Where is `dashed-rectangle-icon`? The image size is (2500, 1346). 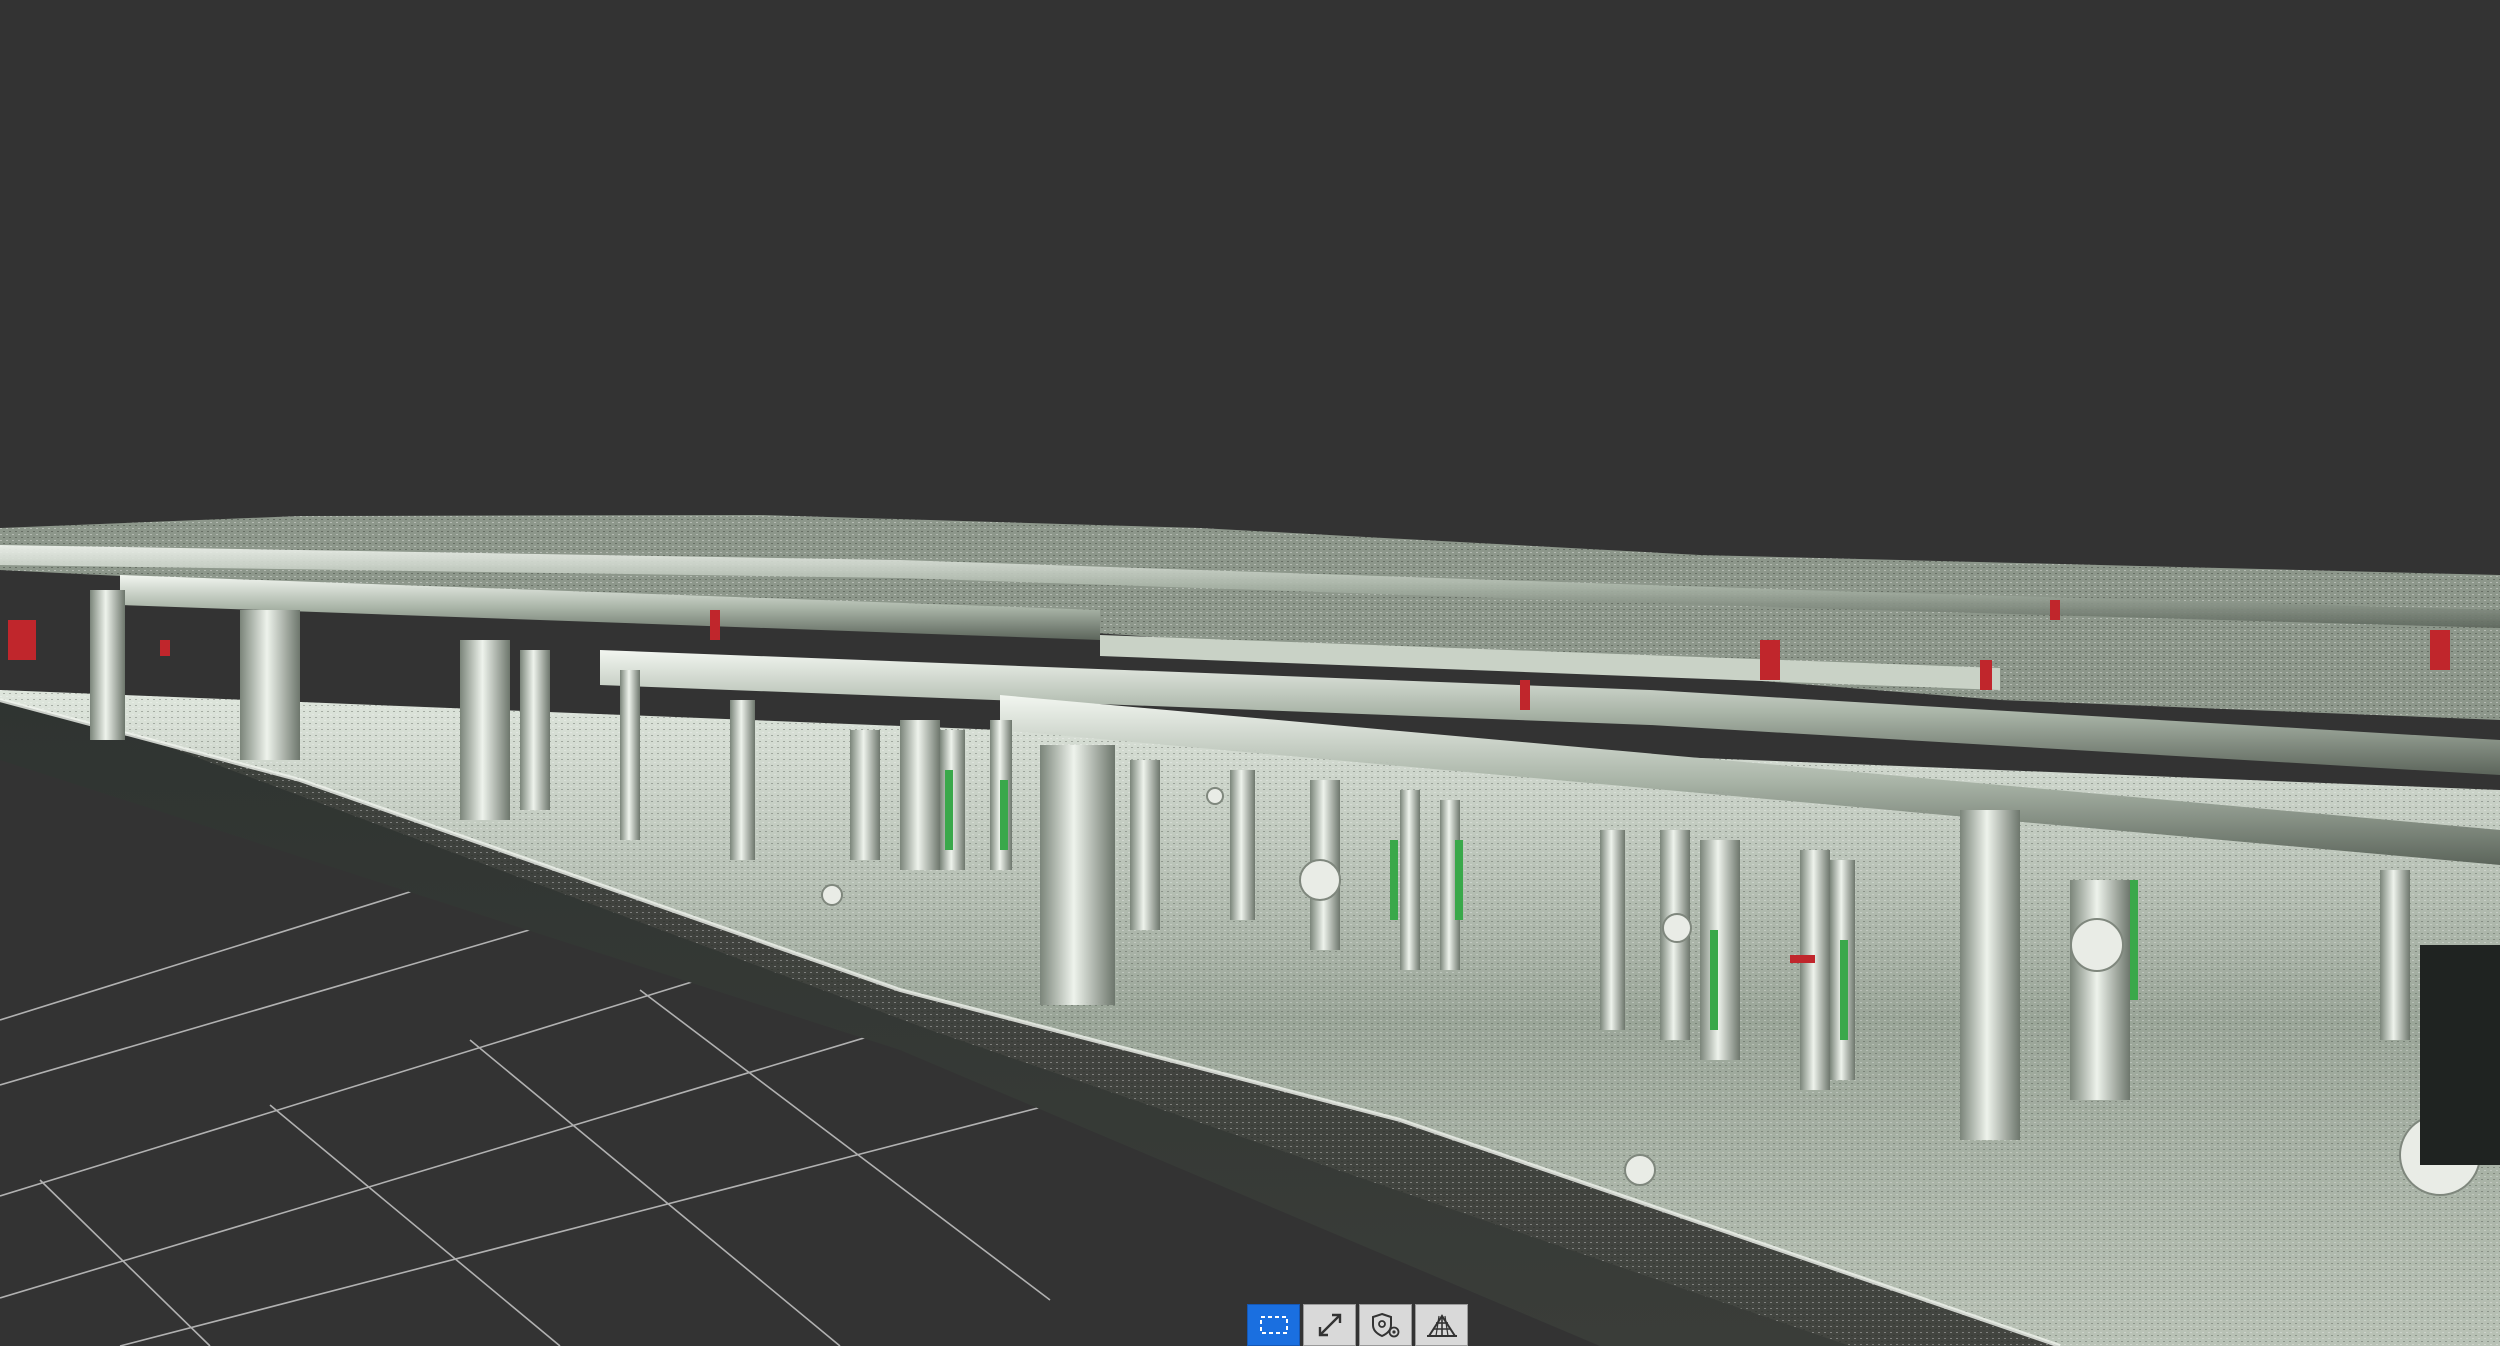
dashed-rectangle-icon is located at coordinates (1273, 1325).